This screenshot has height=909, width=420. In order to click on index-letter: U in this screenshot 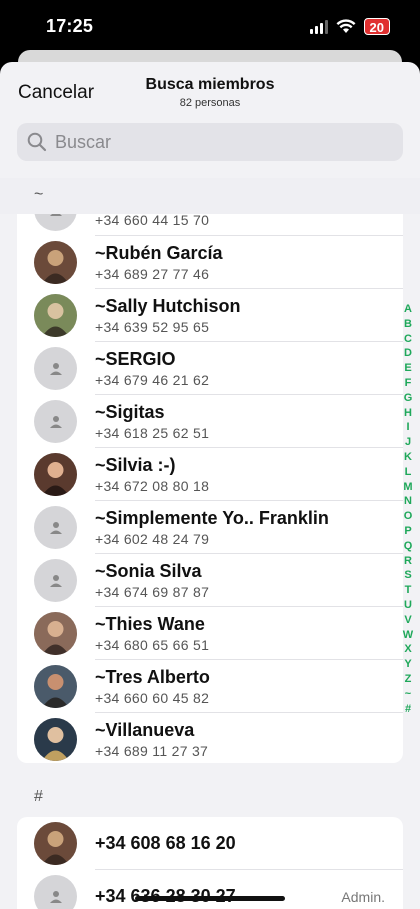, I will do `click(408, 605)`.